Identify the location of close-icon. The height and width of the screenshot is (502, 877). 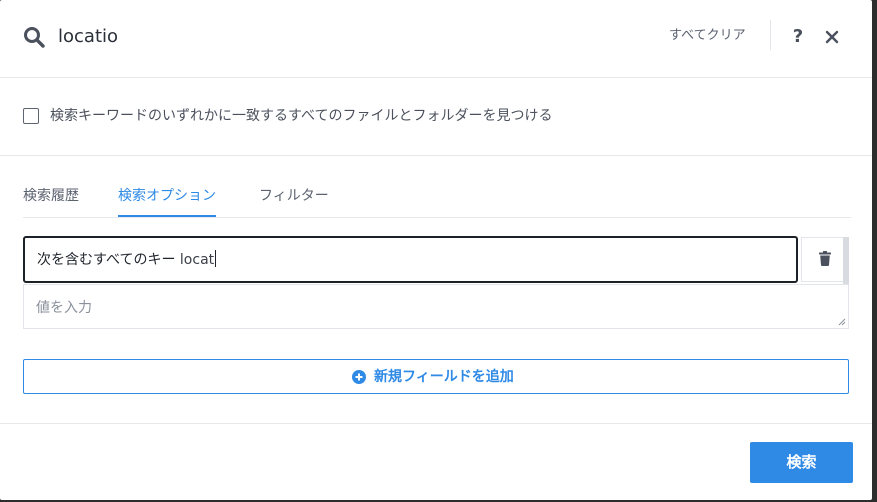
(832, 37).